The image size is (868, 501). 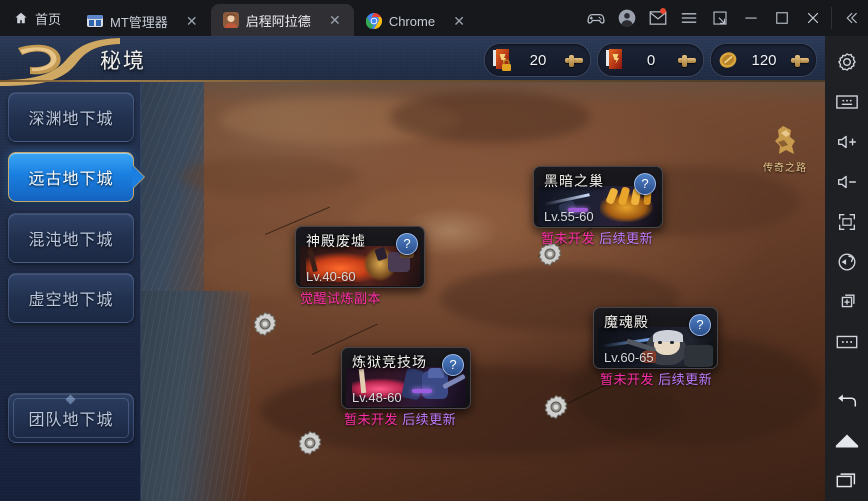 What do you see at coordinates (850, 18) in the screenshot?
I see `collapse-sidebar-icon` at bounding box center [850, 18].